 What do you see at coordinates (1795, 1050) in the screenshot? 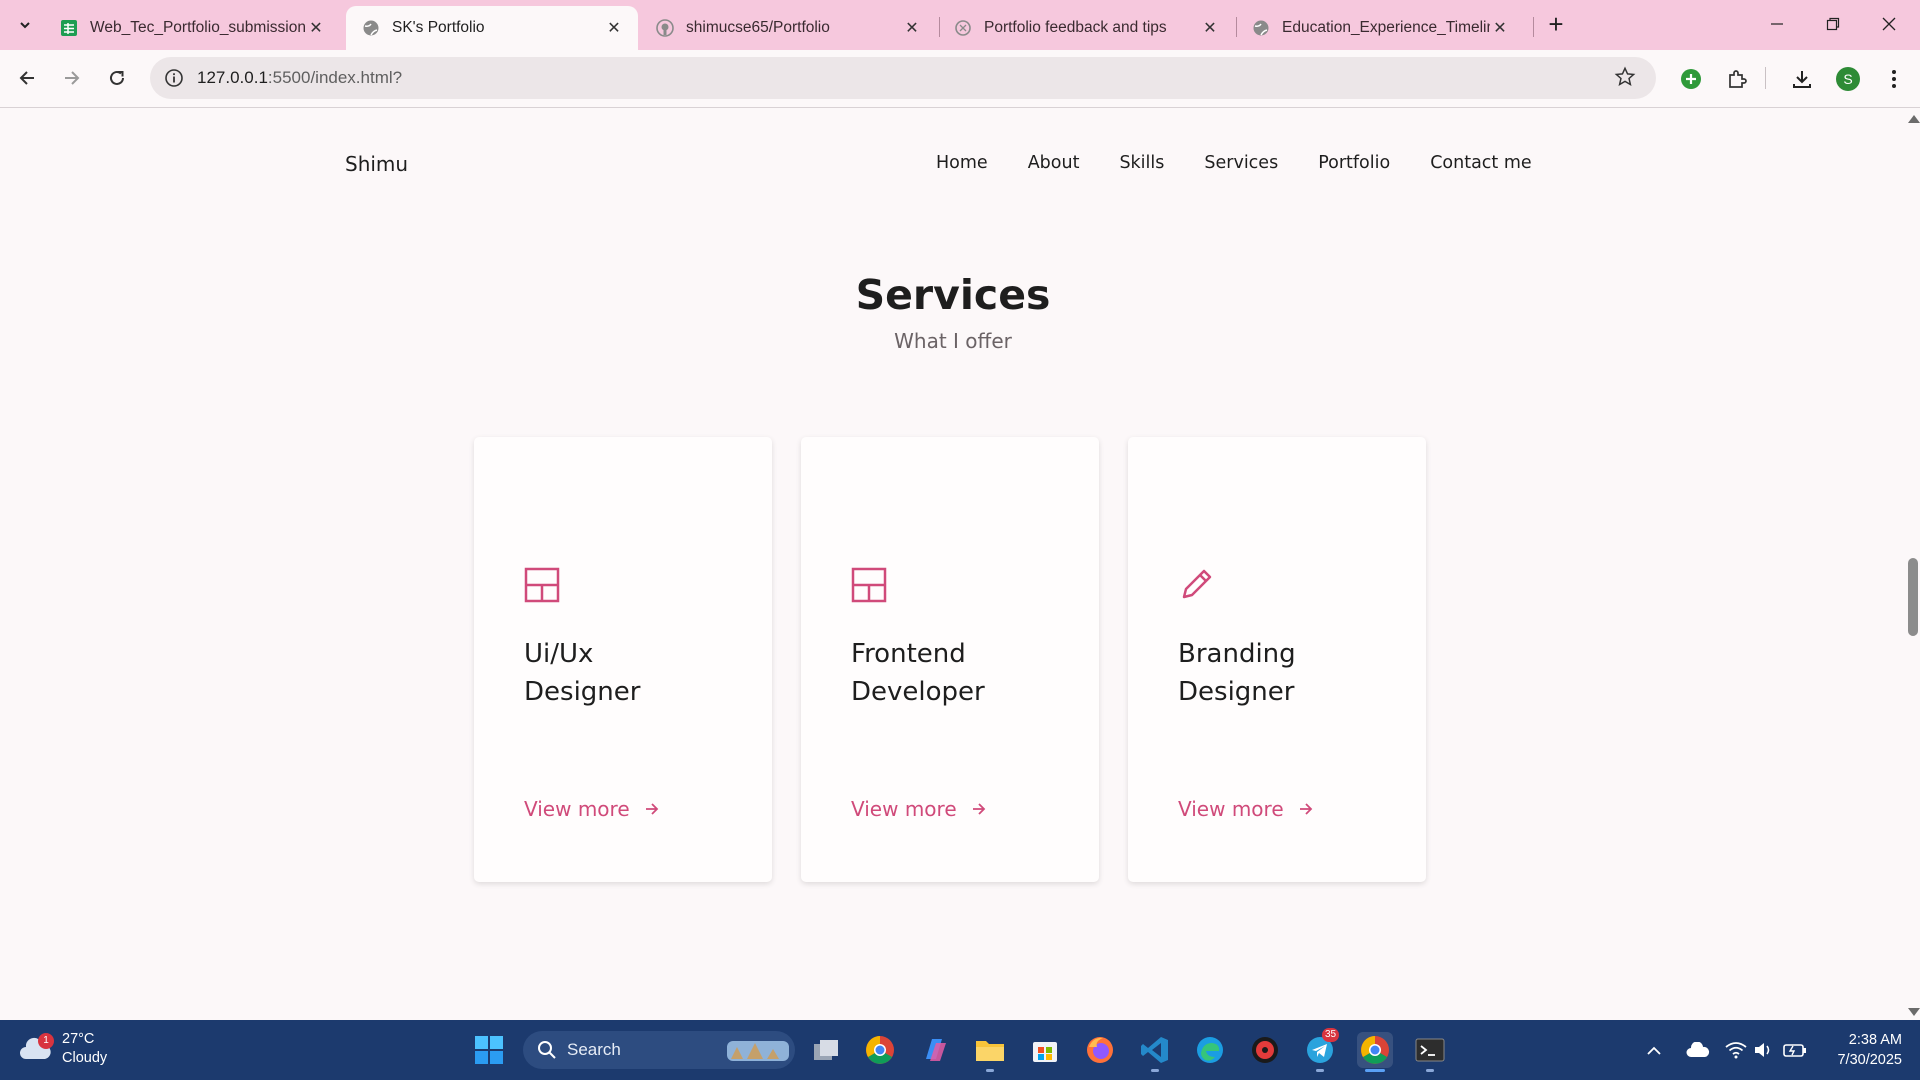
I see `battery-icon` at bounding box center [1795, 1050].